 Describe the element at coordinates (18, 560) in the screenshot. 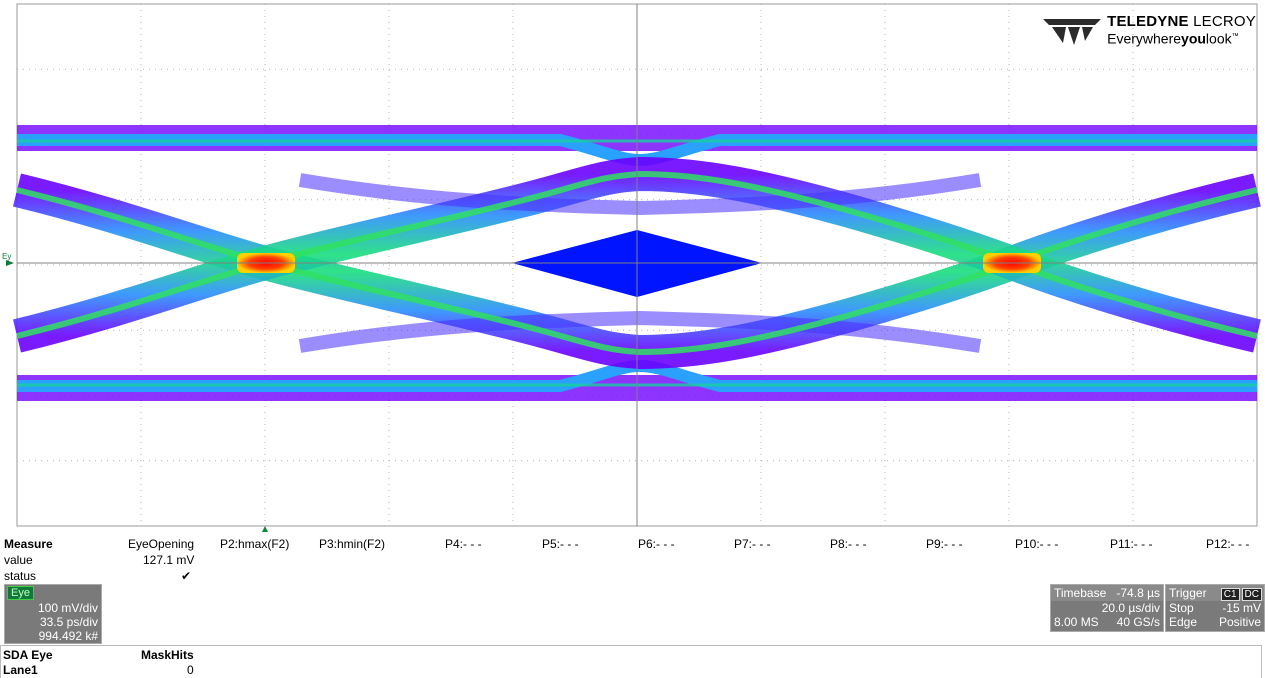

I see `measure-row-label-value: value` at that location.